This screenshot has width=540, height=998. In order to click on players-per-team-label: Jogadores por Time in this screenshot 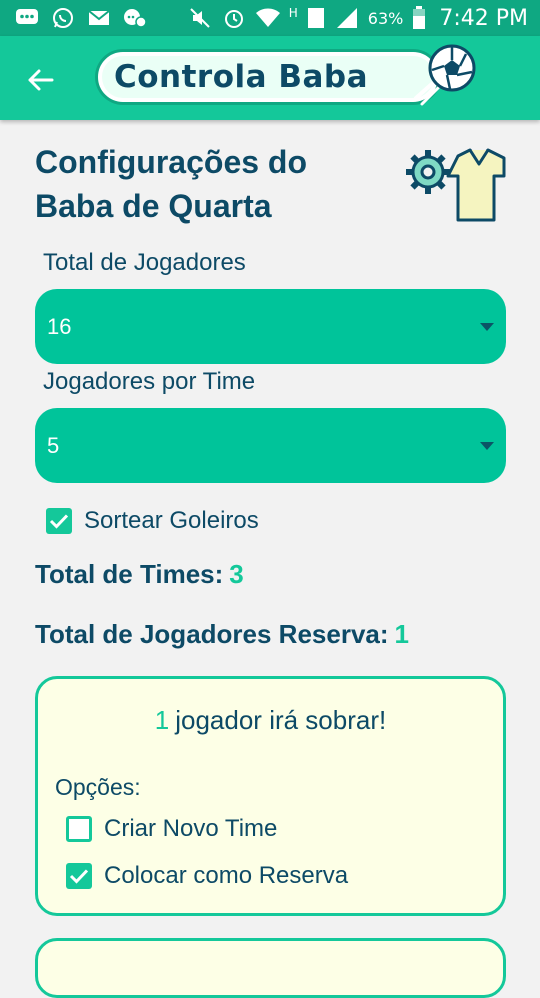, I will do `click(149, 381)`.